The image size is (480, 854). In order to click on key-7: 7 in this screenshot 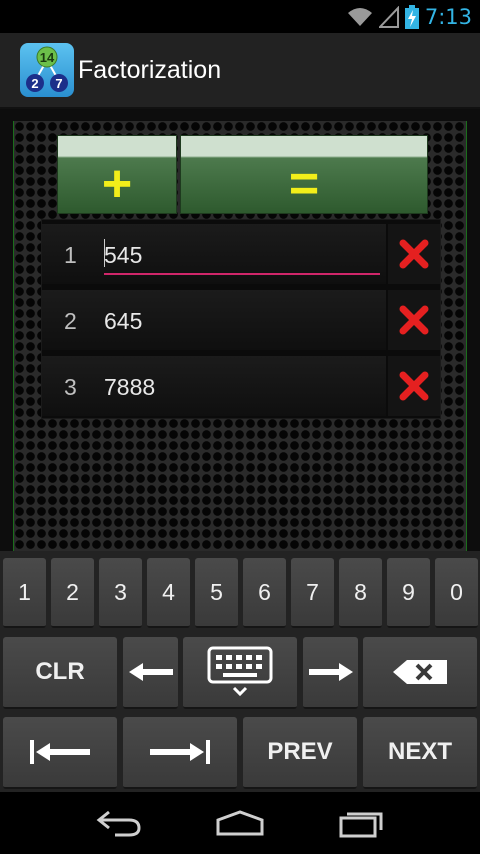, I will do `click(312, 593)`.